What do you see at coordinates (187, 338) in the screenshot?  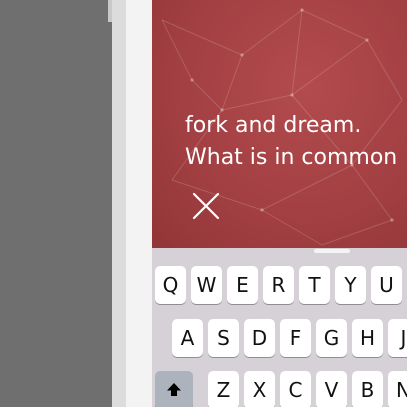 I see `key-a: A` at bounding box center [187, 338].